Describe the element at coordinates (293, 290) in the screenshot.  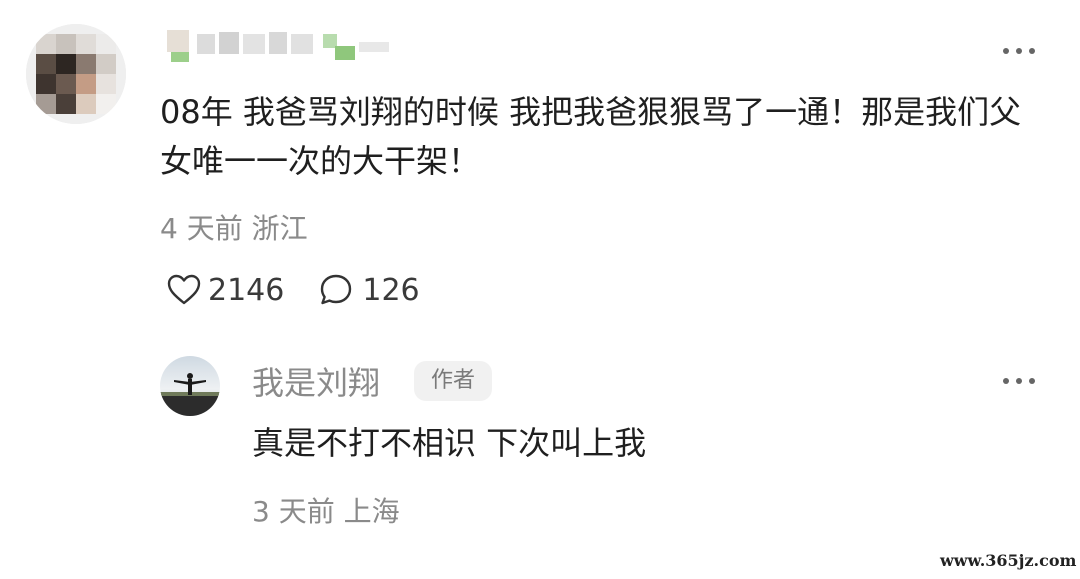
I see `comment-actions: 2146 126` at that location.